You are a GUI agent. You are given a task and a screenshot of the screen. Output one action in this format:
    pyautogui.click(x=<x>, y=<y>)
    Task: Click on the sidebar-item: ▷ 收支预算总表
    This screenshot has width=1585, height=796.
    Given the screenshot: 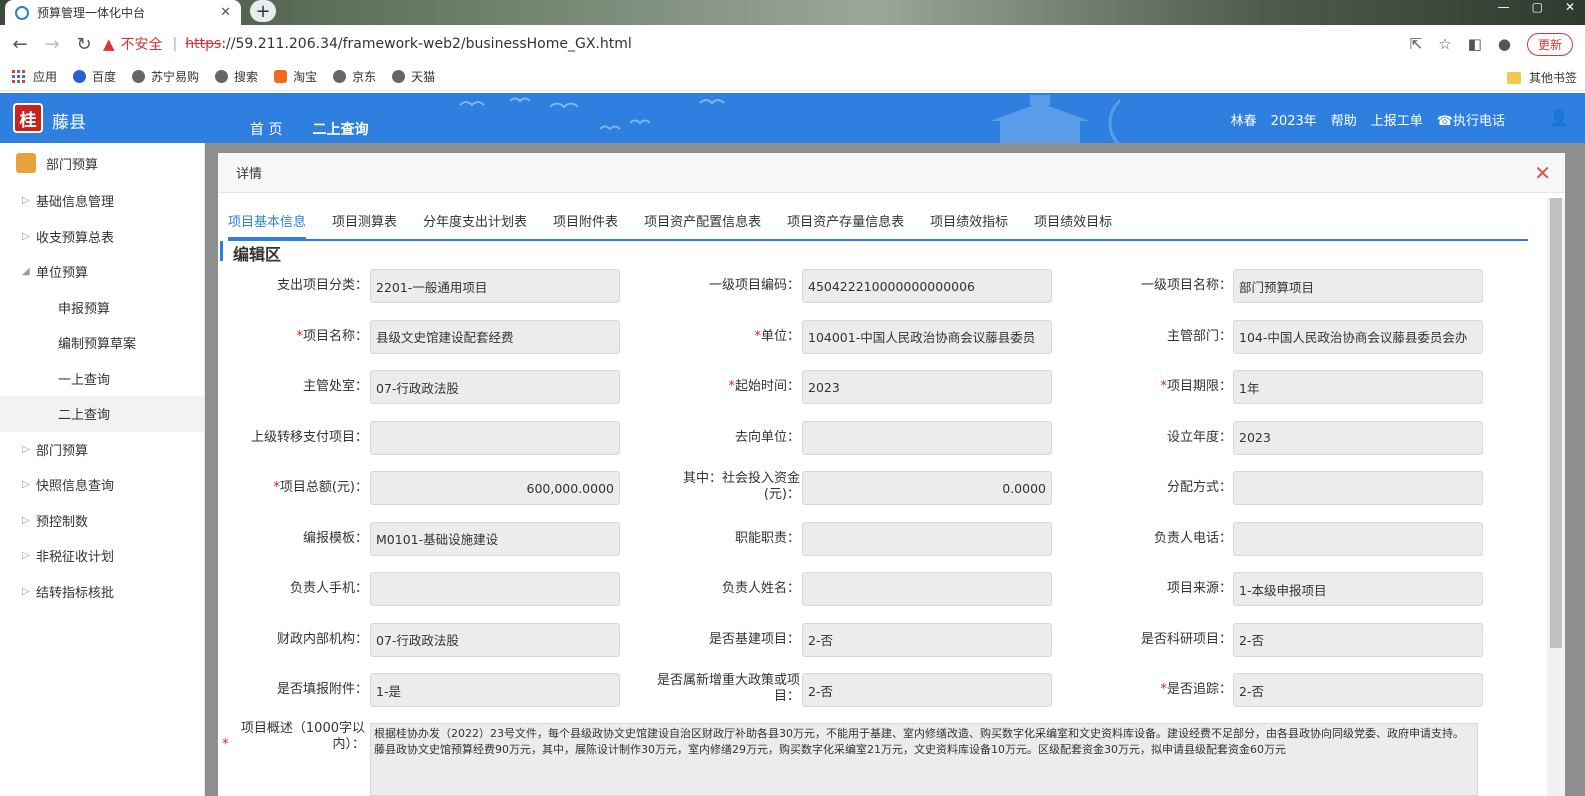 What is the action you would take?
    pyautogui.click(x=102, y=237)
    